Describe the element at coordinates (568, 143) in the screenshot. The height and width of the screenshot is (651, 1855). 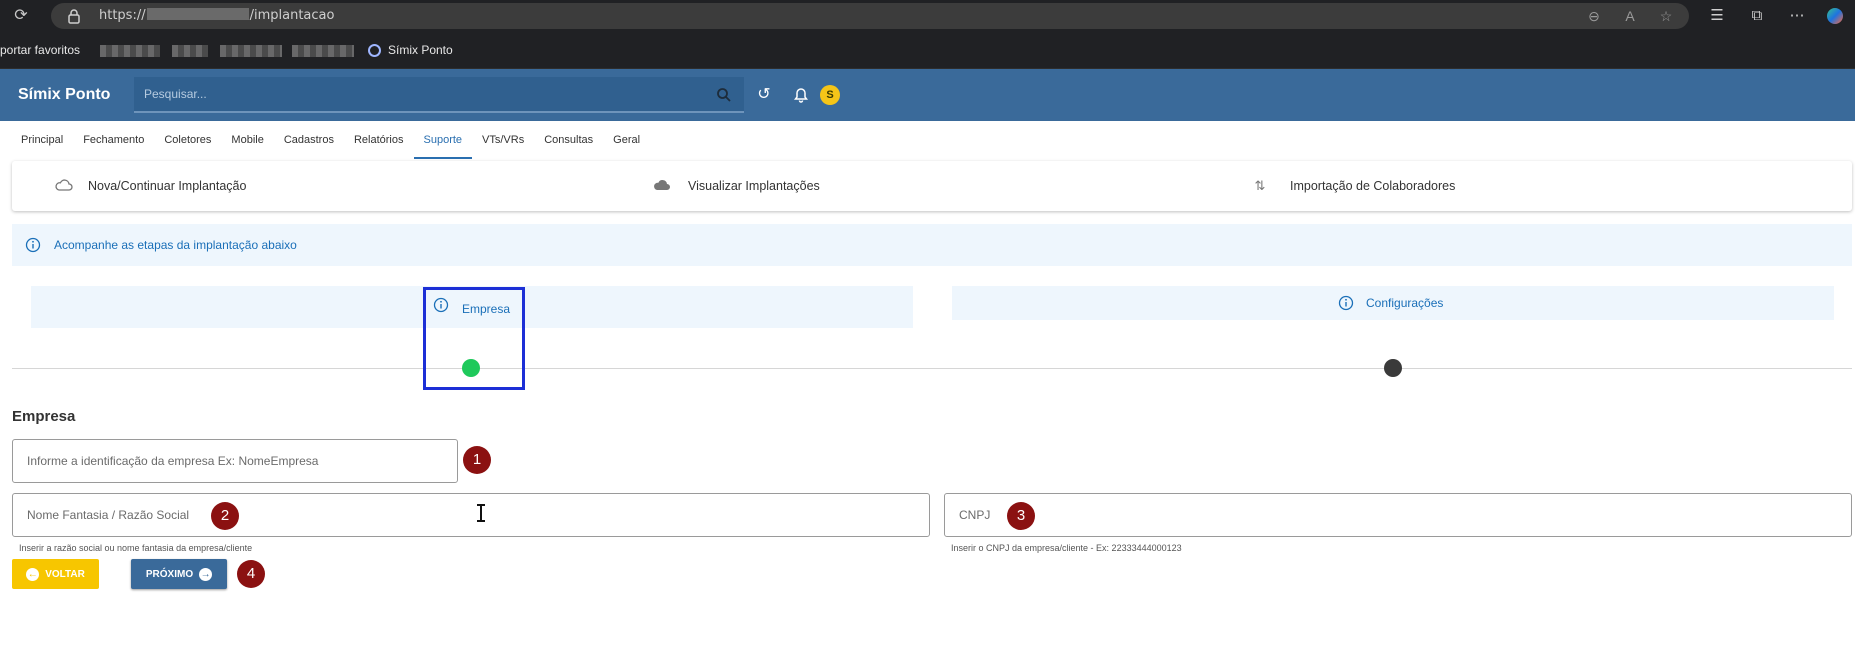
I see `tab-consultas: Consultas` at that location.